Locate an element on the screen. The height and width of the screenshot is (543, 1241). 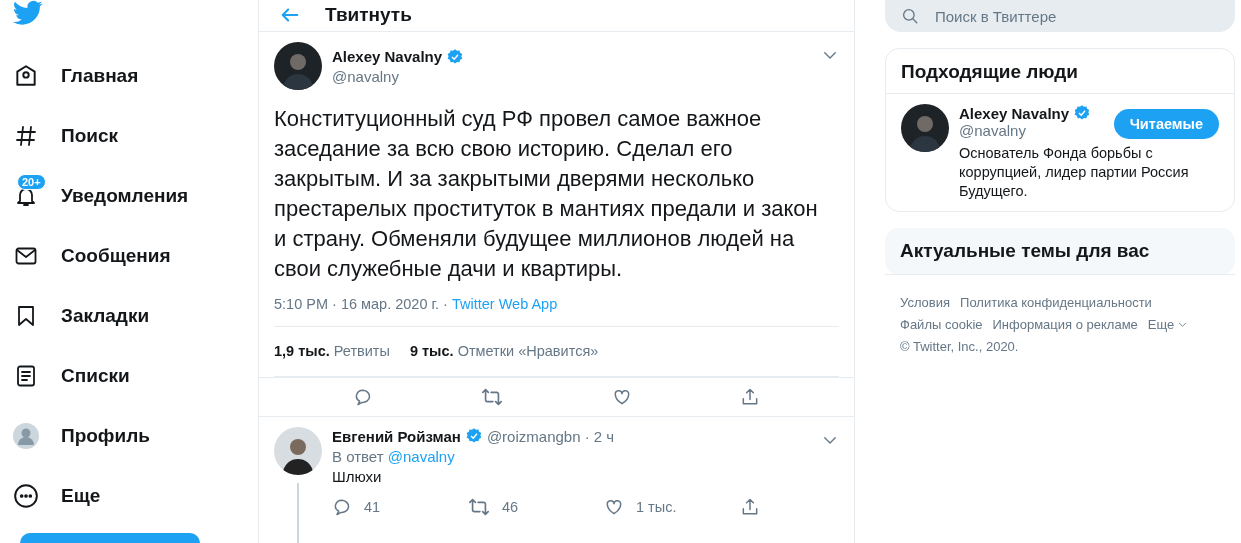
nav-item: Списки is located at coordinates (135, 376).